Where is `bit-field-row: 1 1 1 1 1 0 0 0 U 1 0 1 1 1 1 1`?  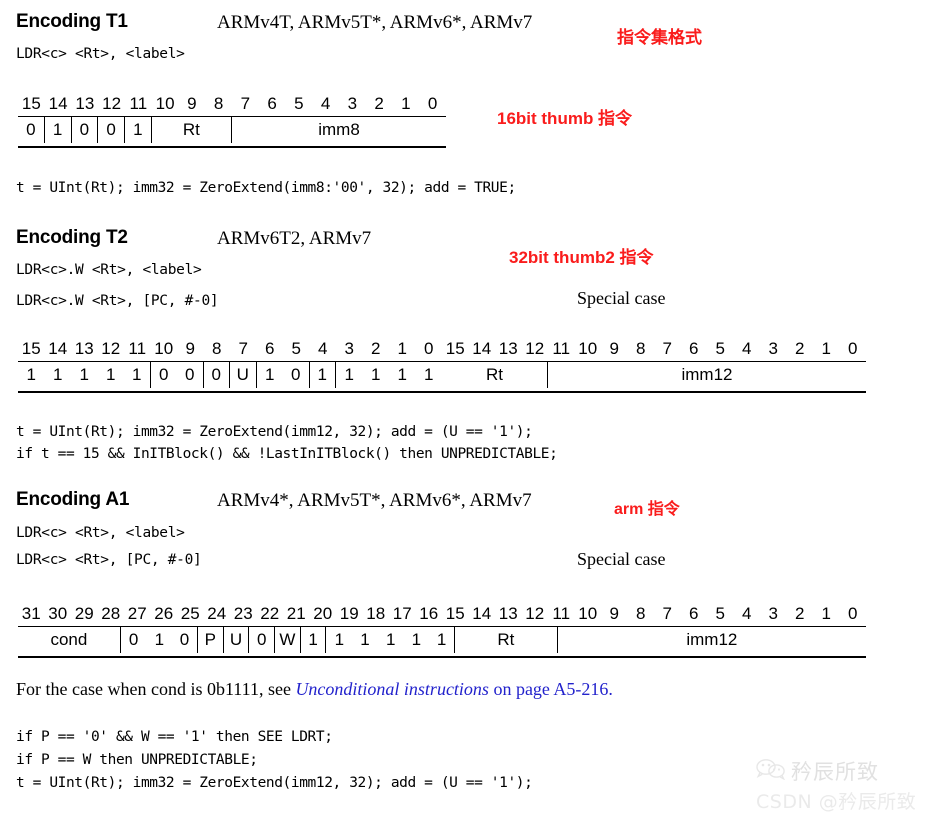 bit-field-row: 1 1 1 1 1 0 0 0 U 1 0 1 1 1 1 1 is located at coordinates (230, 375).